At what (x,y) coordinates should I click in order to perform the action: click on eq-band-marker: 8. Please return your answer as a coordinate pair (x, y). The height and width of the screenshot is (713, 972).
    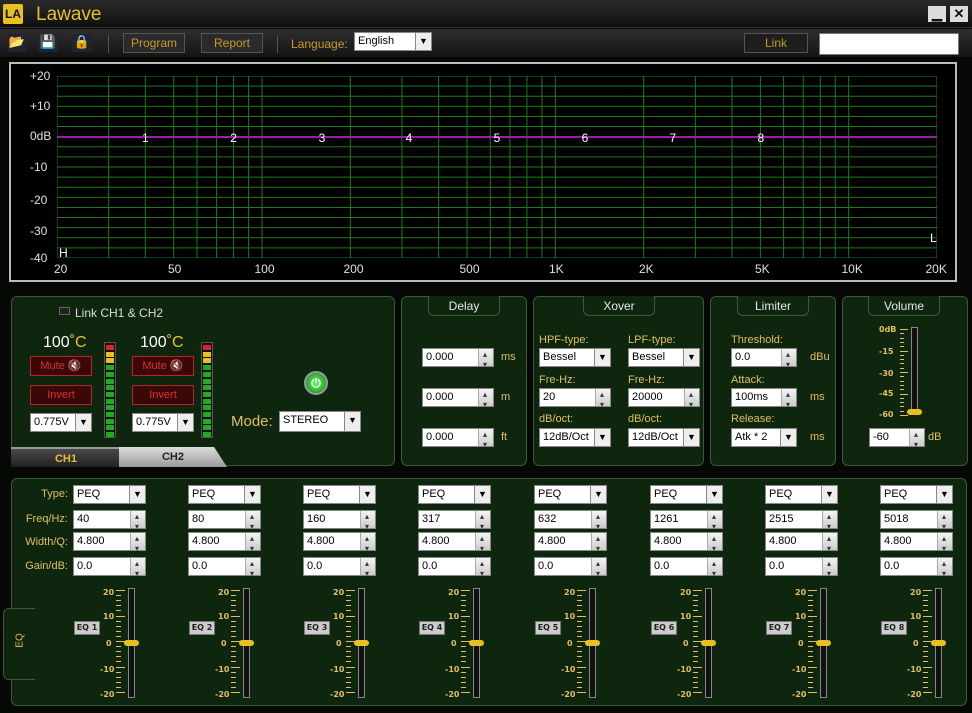
    Looking at the image, I should click on (761, 138).